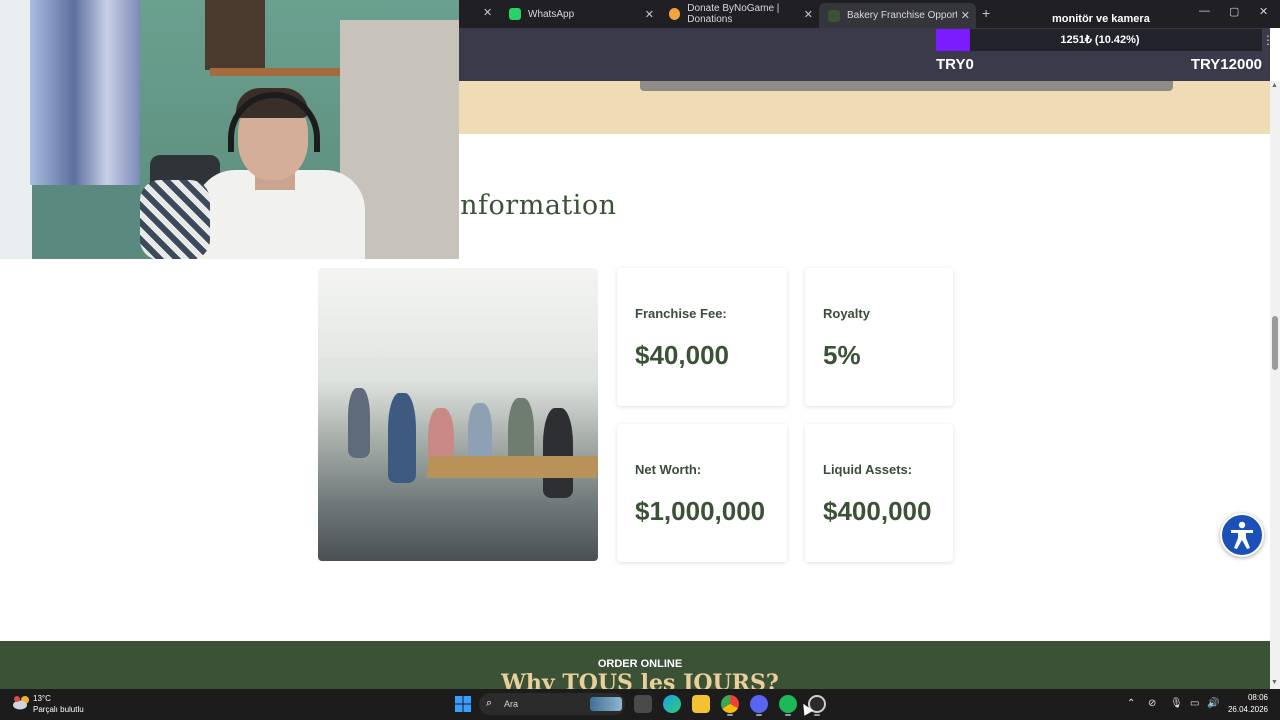 The width and height of the screenshot is (1280, 720). What do you see at coordinates (1234, 11) in the screenshot?
I see `maximize-button: ▢` at bounding box center [1234, 11].